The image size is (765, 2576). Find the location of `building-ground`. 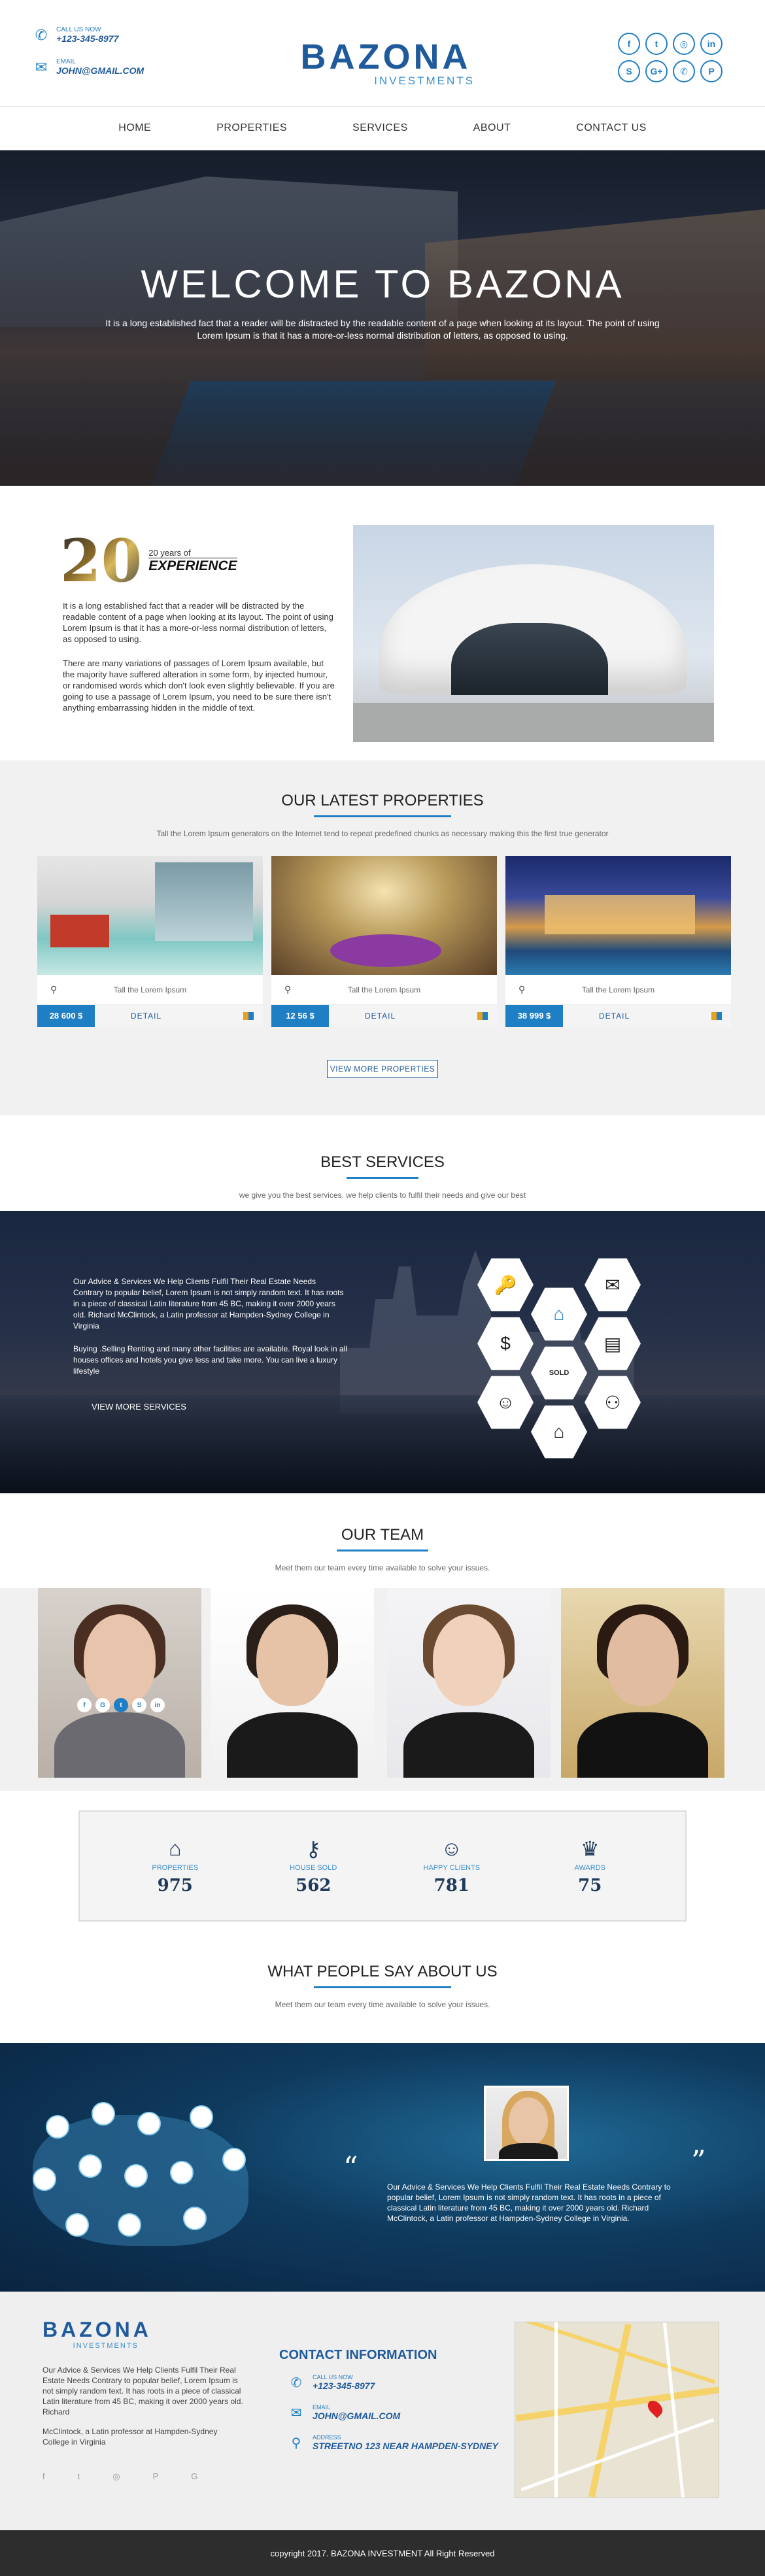

building-ground is located at coordinates (533, 722).